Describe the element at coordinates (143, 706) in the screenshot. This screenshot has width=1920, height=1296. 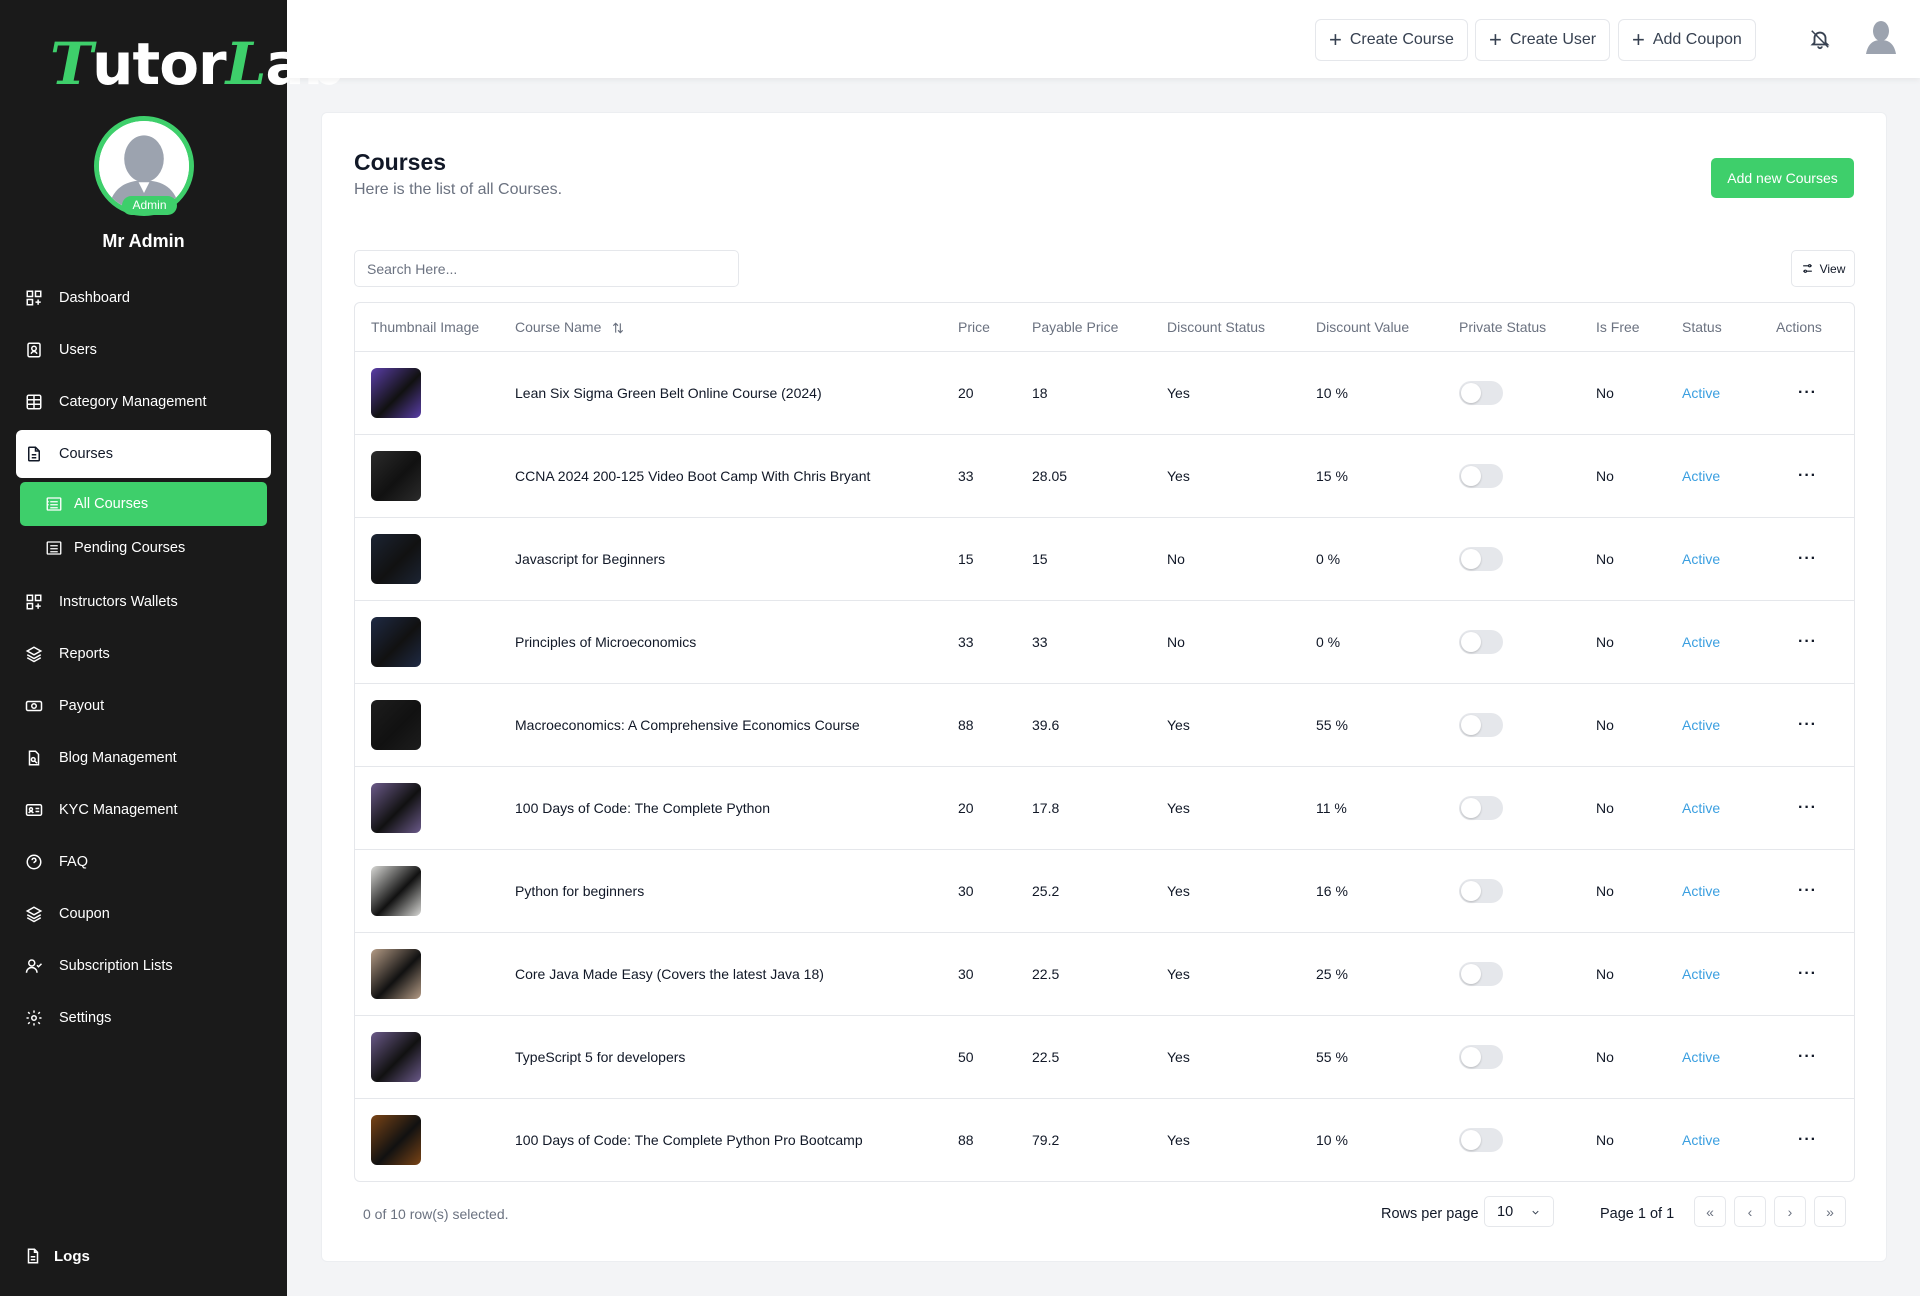
I see `sidebar-item-payout: Payout` at that location.